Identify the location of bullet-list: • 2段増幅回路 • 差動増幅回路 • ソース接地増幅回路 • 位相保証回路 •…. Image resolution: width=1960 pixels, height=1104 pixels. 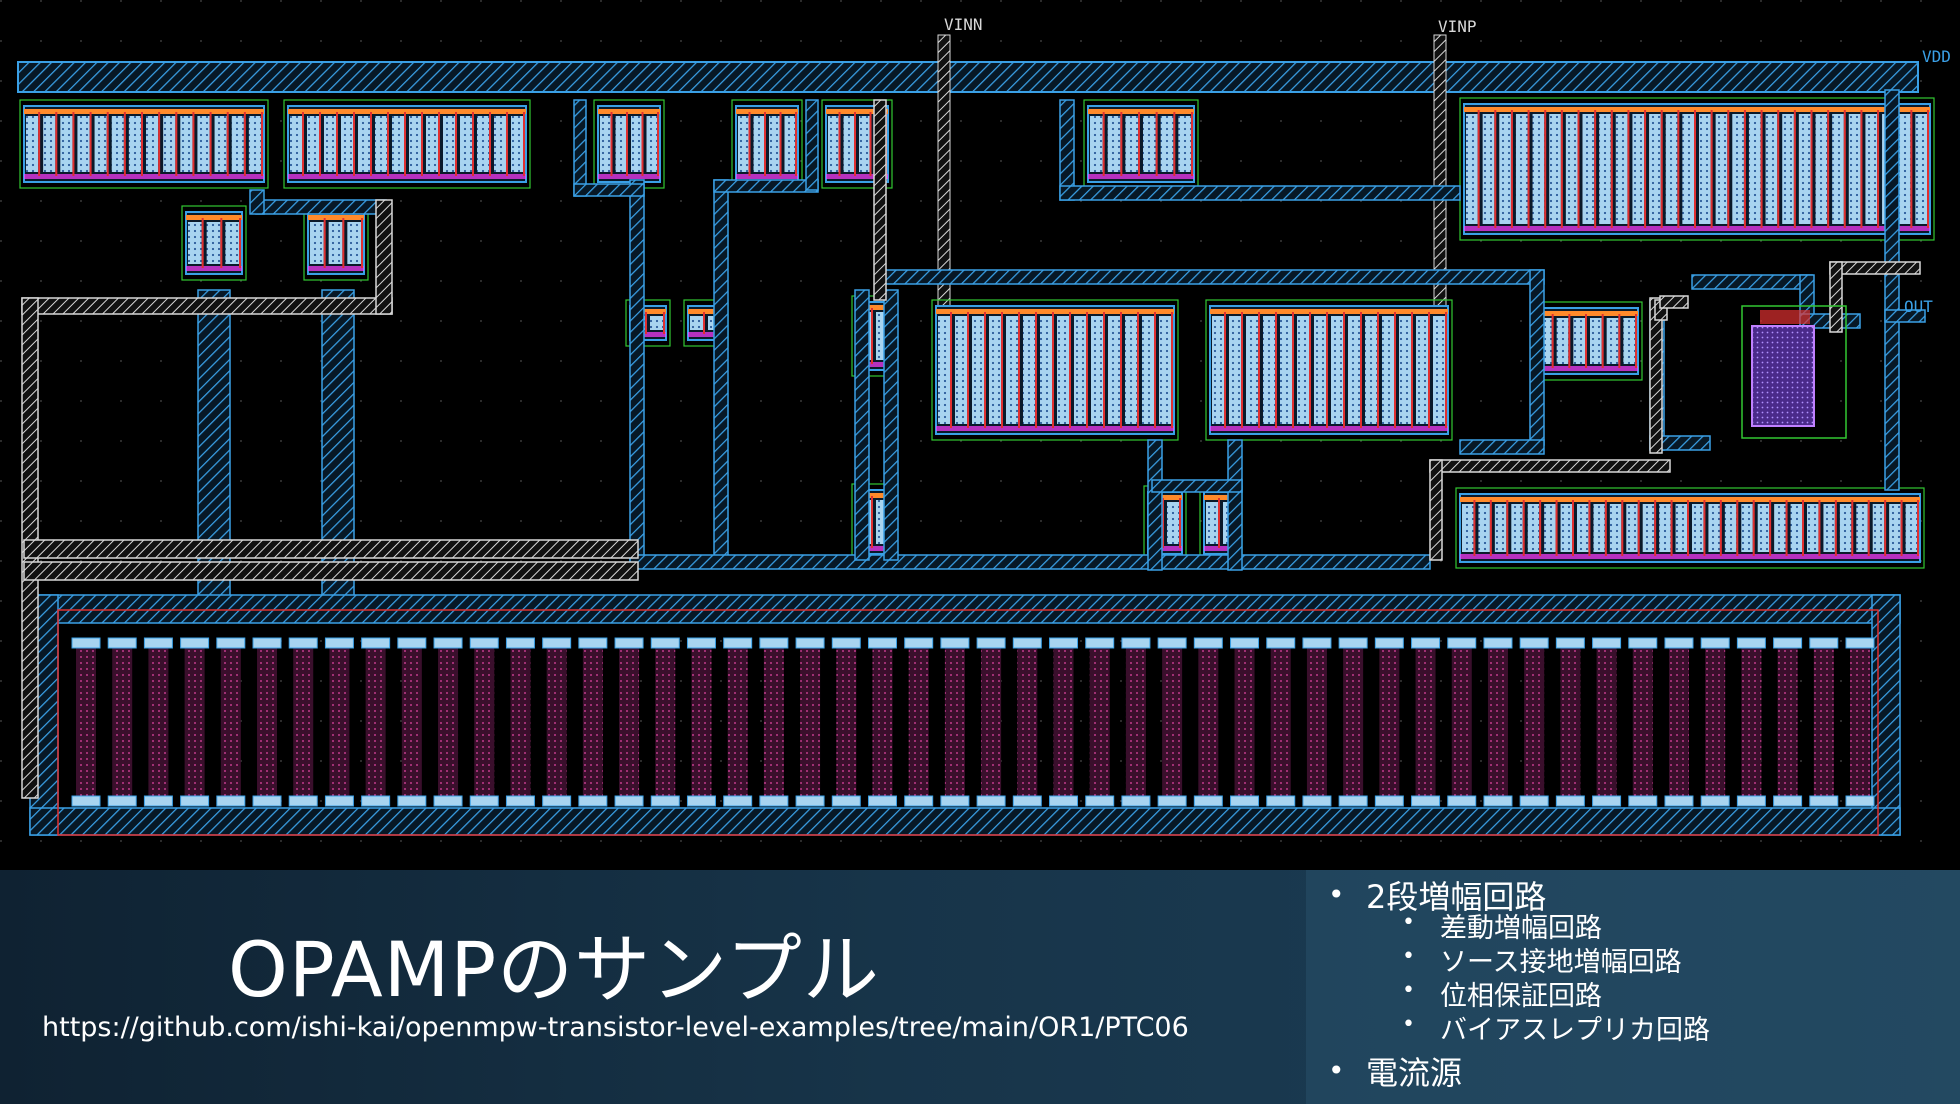
(1633, 987).